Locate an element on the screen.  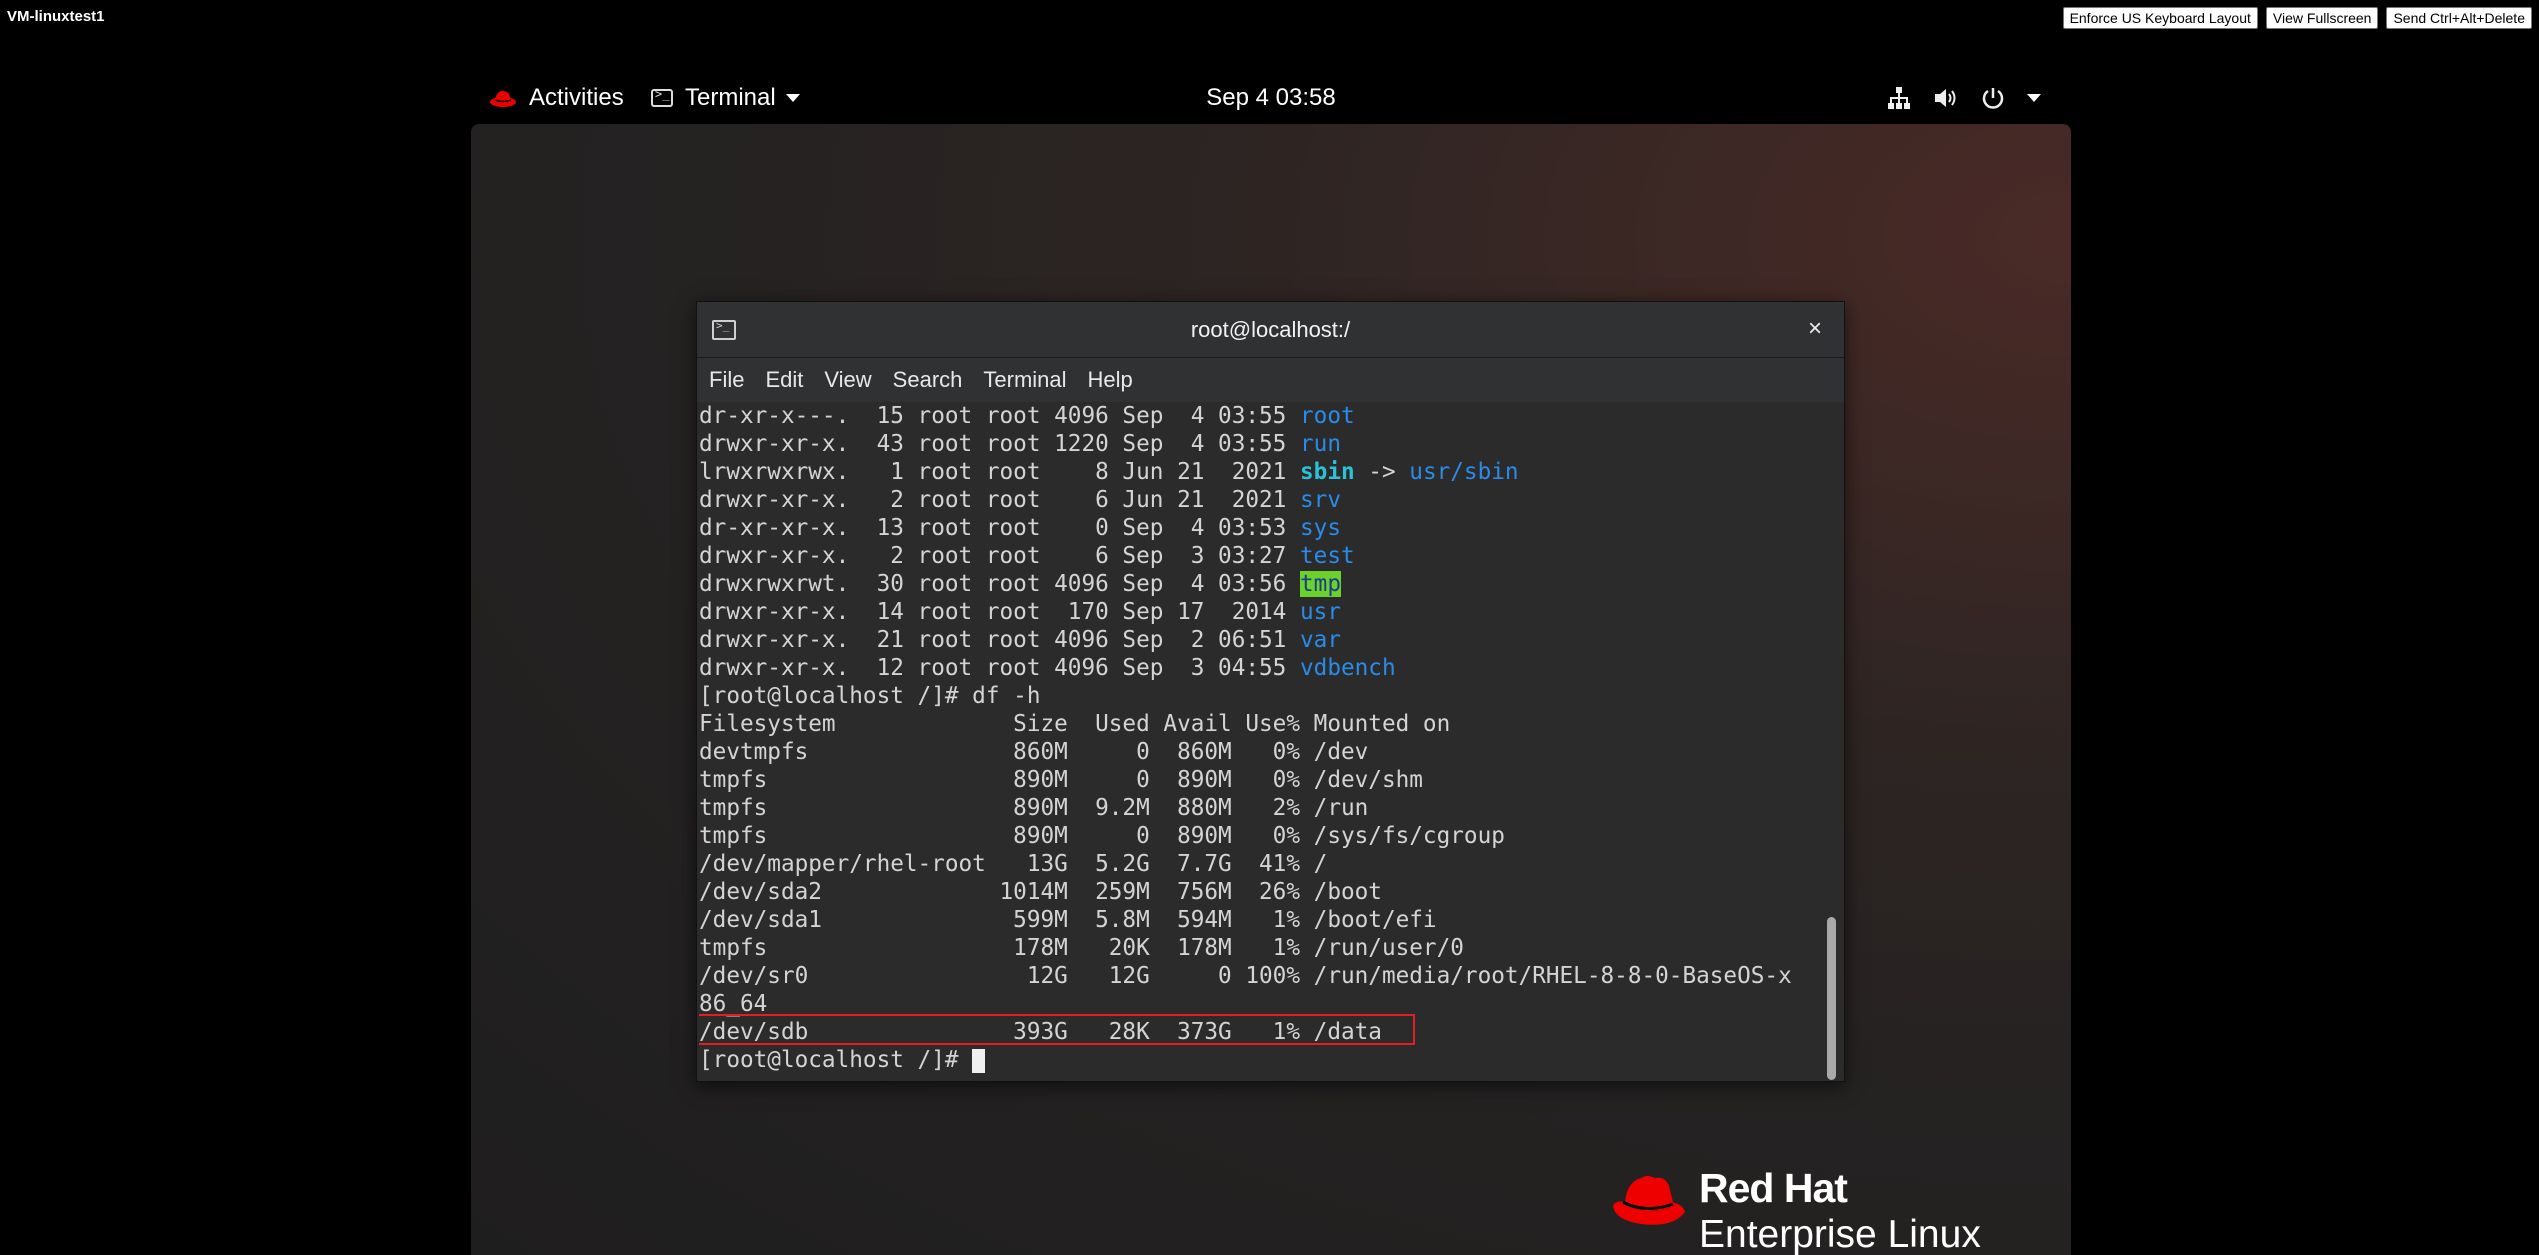
terminal-line: tmpfs 890M 0 890M 0% /dev/shm is located at coordinates (1061, 780).